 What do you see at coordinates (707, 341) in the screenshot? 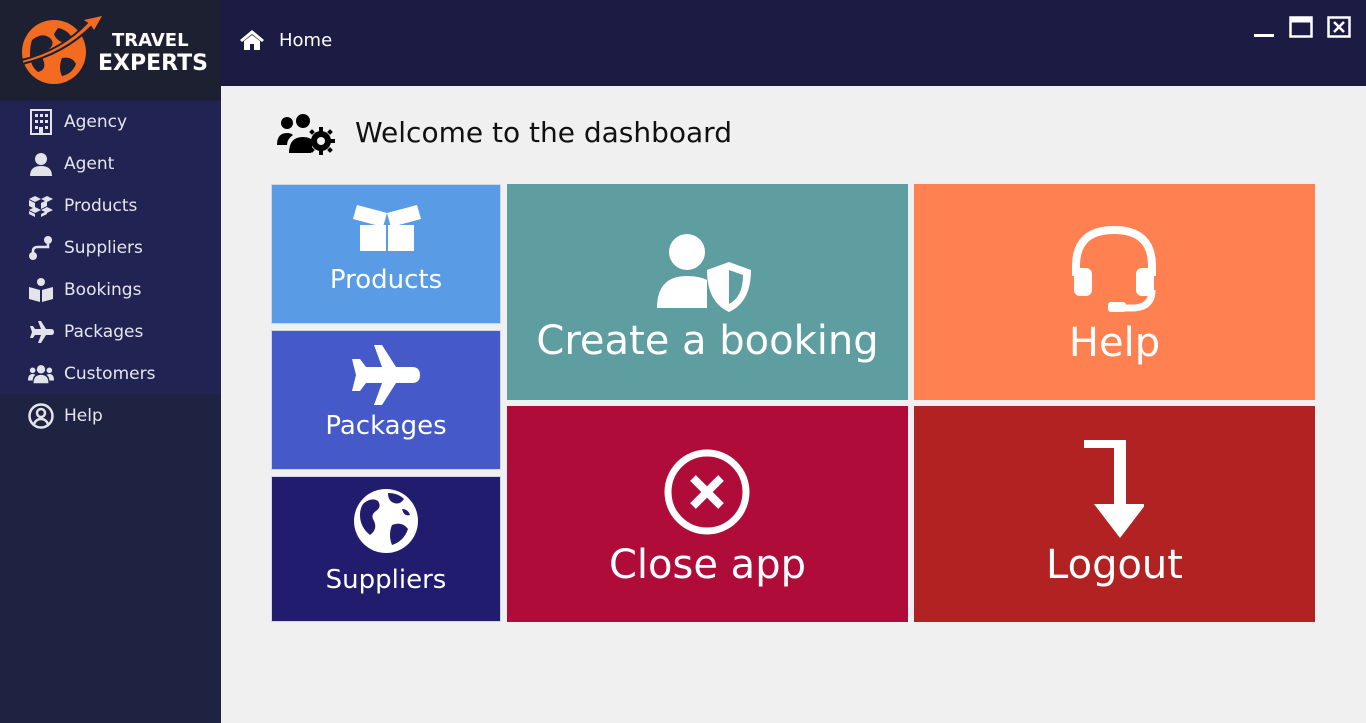
I see `tile-label: Create a booking` at bounding box center [707, 341].